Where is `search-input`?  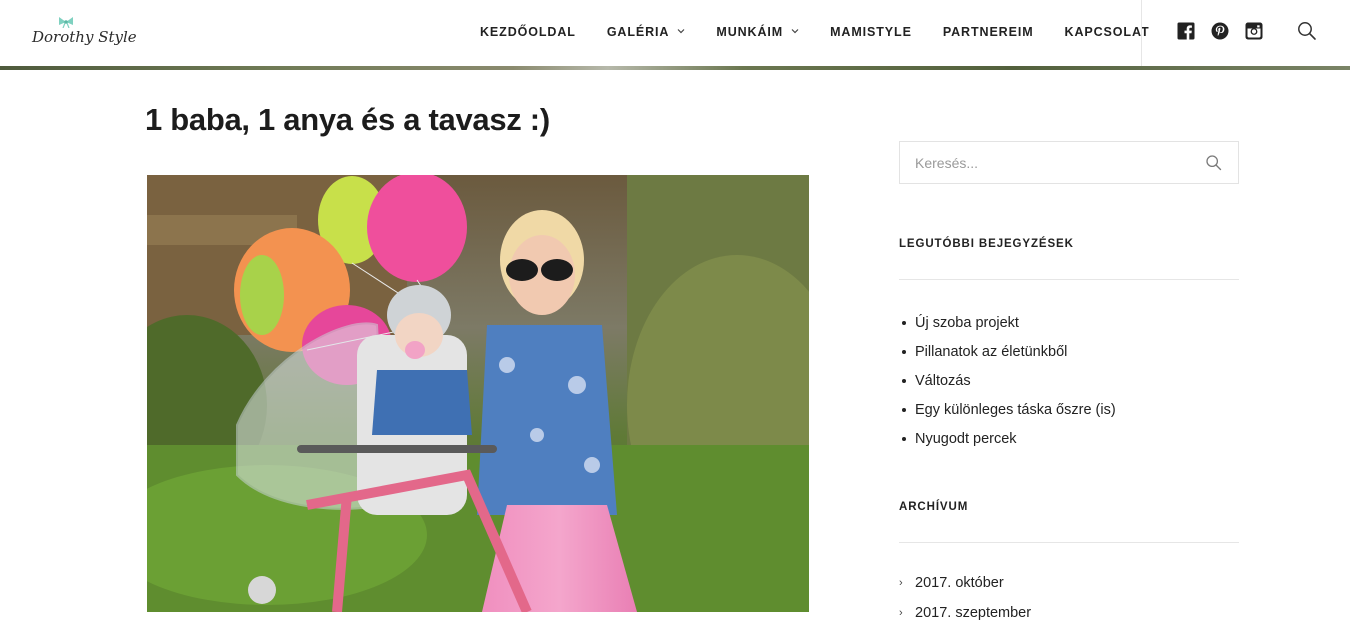
search-input is located at coordinates (1050, 162).